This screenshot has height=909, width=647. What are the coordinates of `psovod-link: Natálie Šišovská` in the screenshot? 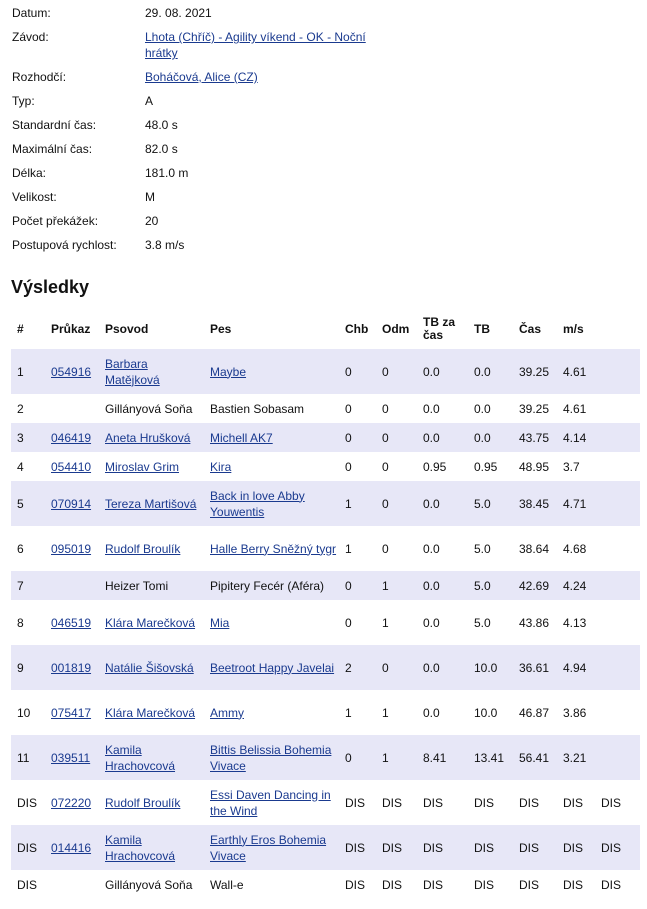 It's located at (149, 668).